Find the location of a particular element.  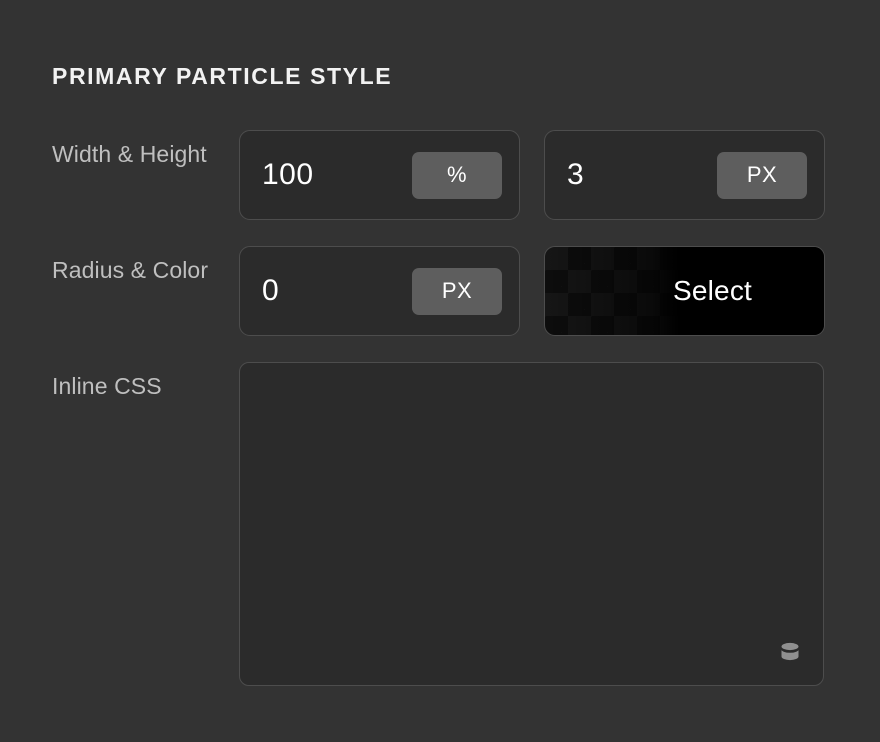

radius-unit-button: PX is located at coordinates (457, 291).